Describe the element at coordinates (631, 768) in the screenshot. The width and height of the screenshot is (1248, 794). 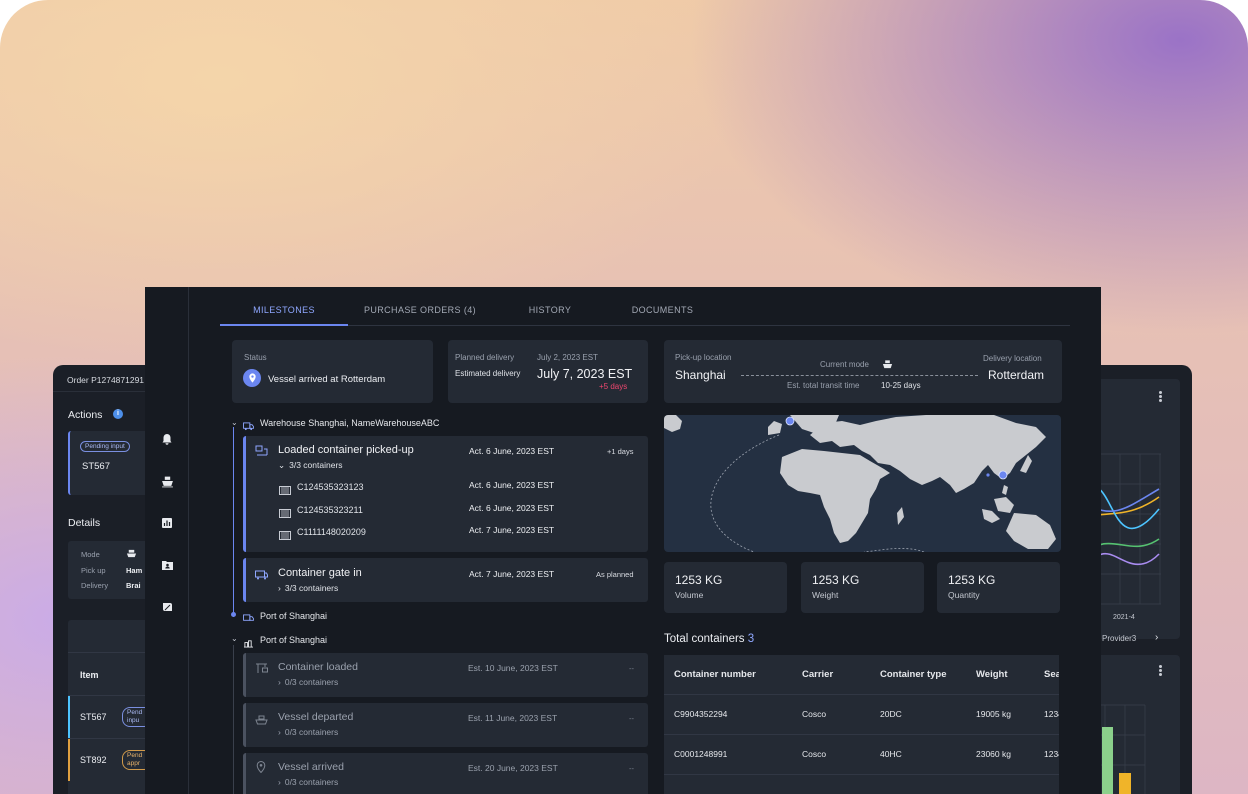
I see `milestone-status: --` at that location.